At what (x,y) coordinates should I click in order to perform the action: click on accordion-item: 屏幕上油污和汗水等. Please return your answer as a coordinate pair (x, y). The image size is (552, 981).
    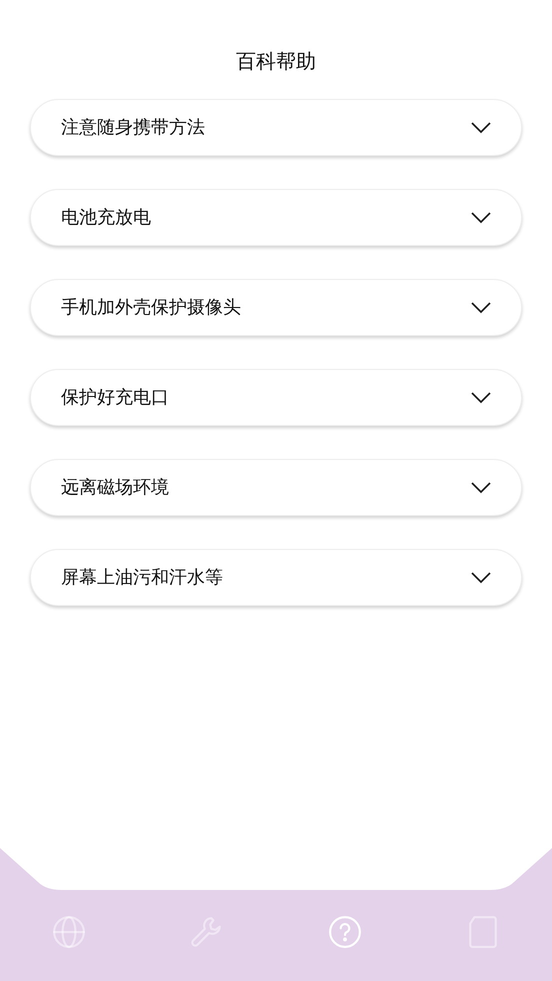
    Looking at the image, I should click on (276, 577).